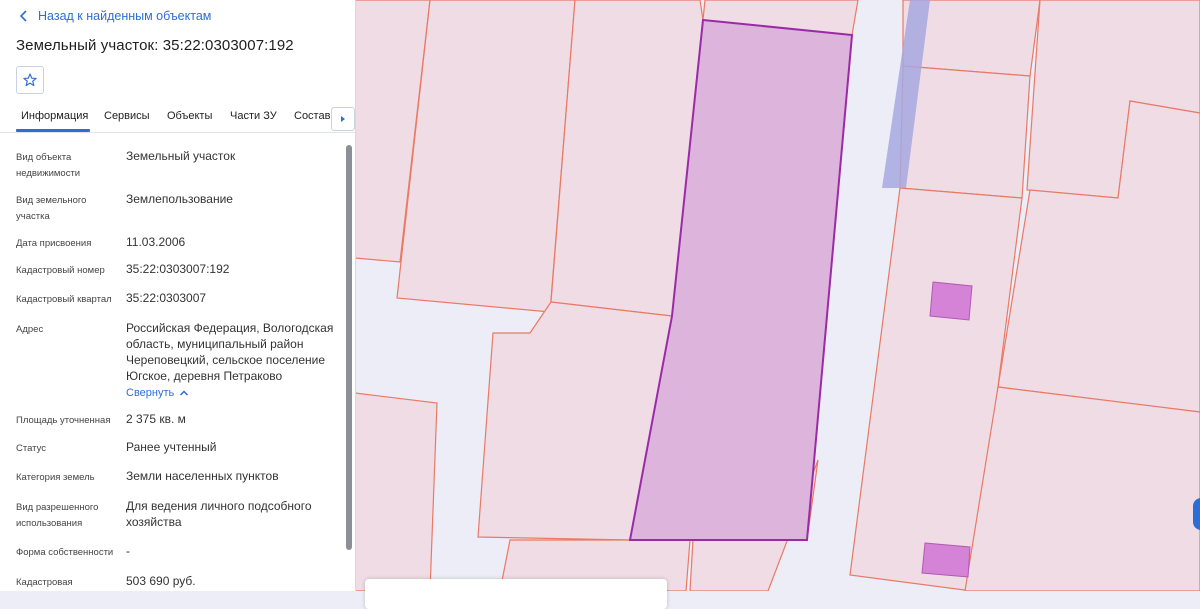 Image resolution: width=1200 pixels, height=609 pixels. I want to click on star-icon, so click(30, 80).